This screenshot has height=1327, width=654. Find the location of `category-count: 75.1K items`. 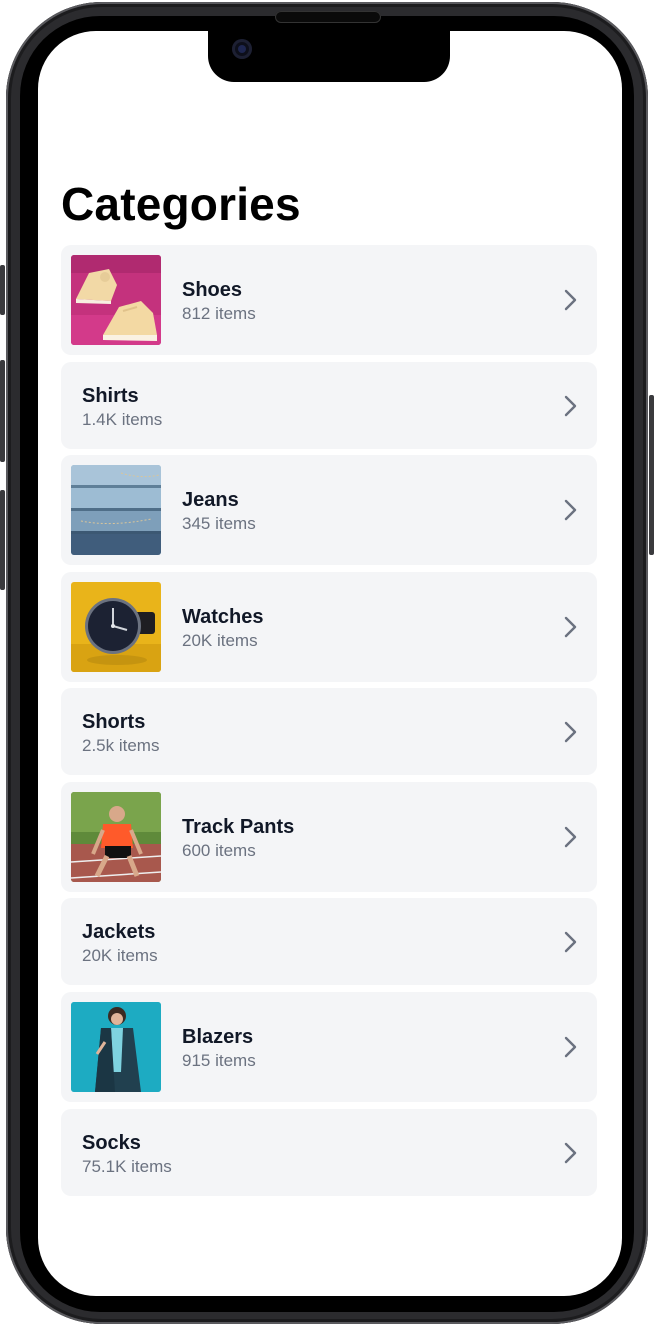

category-count: 75.1K items is located at coordinates (127, 1166).